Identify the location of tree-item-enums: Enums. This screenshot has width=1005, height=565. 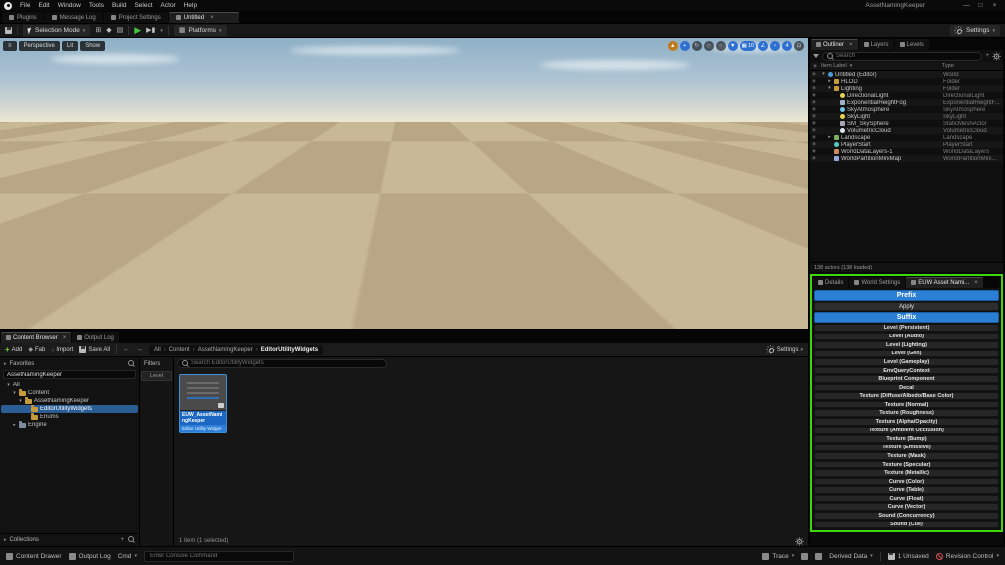
(69, 417).